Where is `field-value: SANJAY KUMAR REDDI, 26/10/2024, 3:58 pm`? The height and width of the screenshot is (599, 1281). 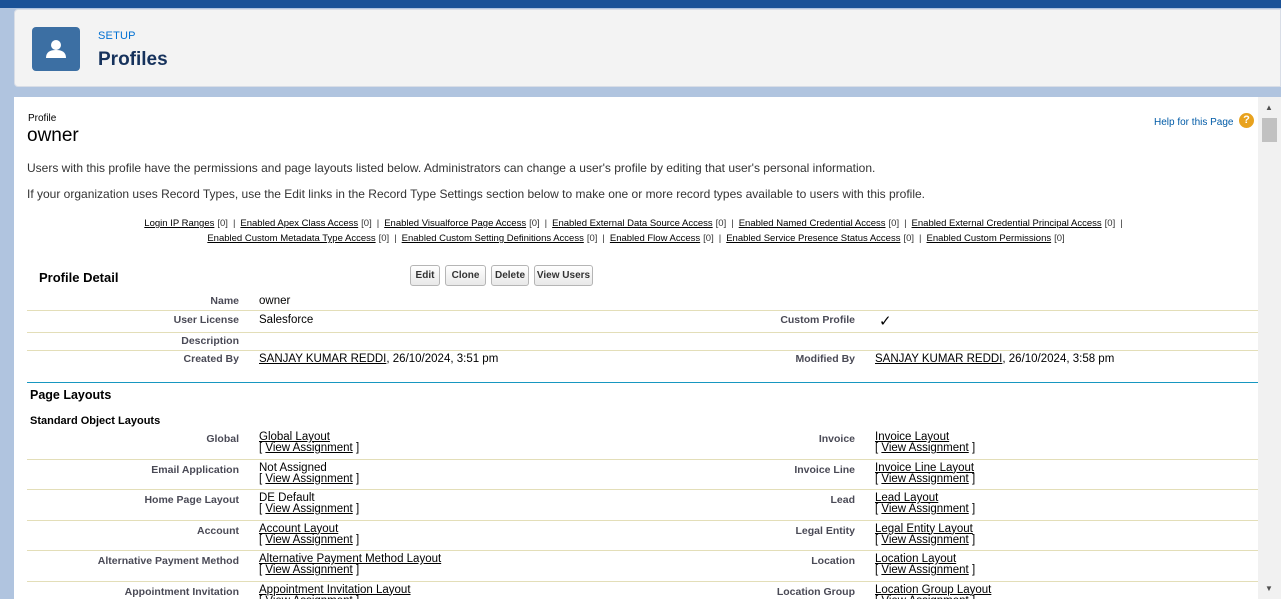 field-value: SANJAY KUMAR REDDI, 26/10/2024, 3:58 pm is located at coordinates (994, 359).